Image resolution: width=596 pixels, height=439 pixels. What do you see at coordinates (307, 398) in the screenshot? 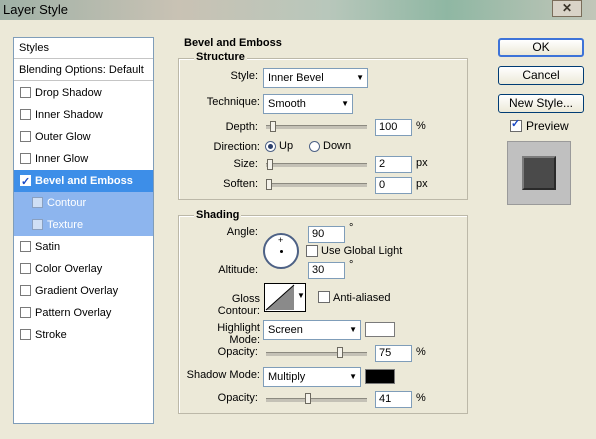
I see `shadow-opacity-thumb` at bounding box center [307, 398].